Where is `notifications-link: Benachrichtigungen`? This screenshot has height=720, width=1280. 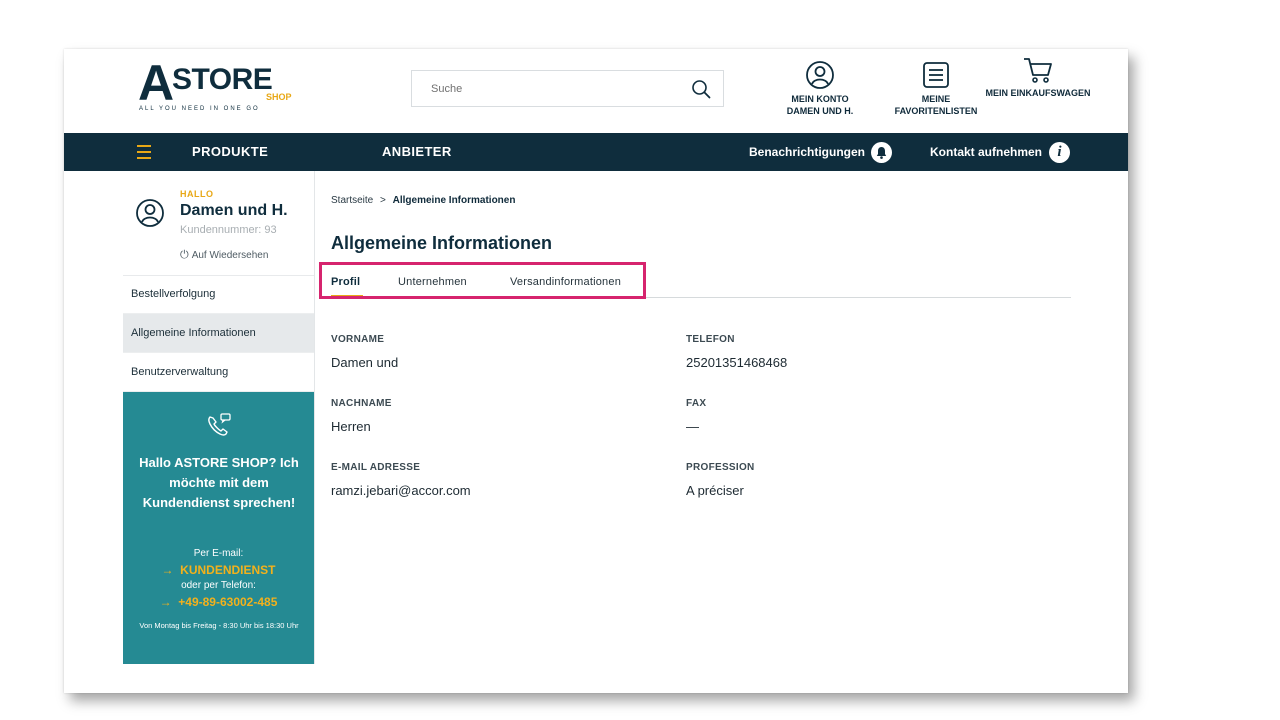
notifications-link: Benachrichtigungen is located at coordinates (807, 152).